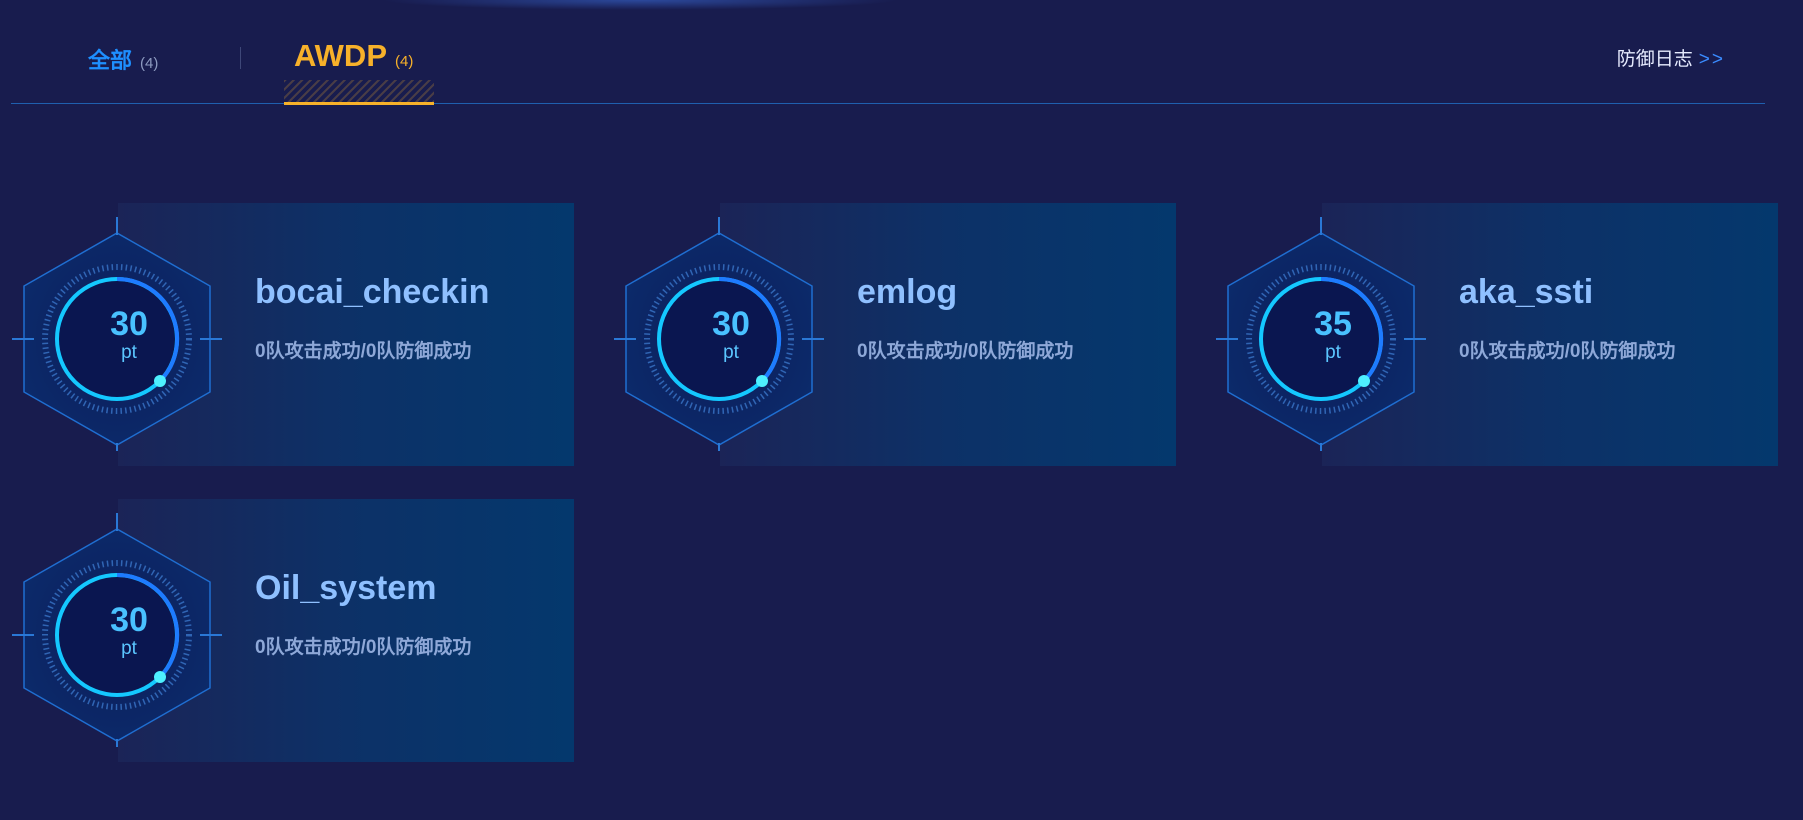 The width and height of the screenshot is (1803, 820). Describe the element at coordinates (359, 92) in the screenshot. I see `active-tab-indicator` at that location.